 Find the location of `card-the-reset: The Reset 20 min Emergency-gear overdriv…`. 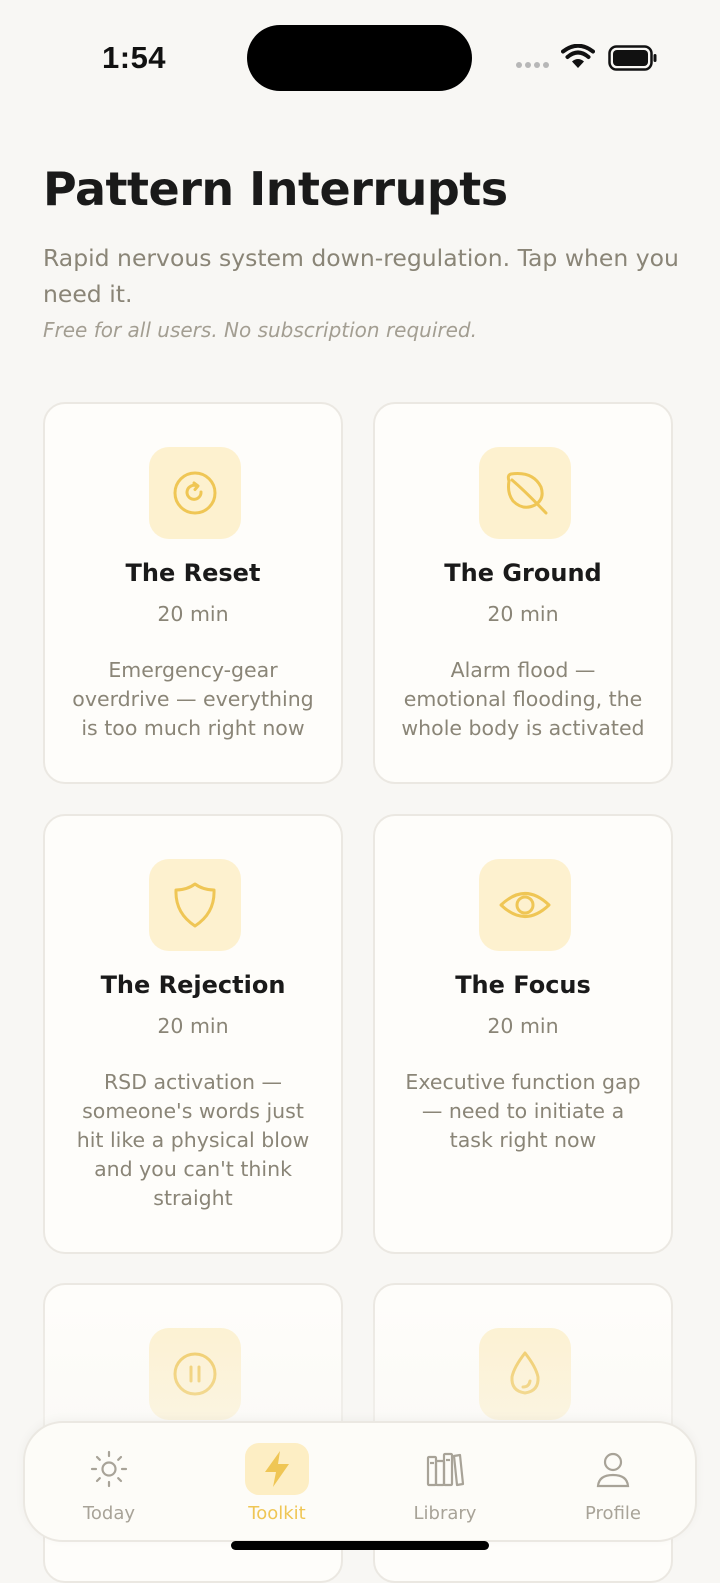

card-the-reset: The Reset 20 min Emergency-gear overdriv… is located at coordinates (193, 593).